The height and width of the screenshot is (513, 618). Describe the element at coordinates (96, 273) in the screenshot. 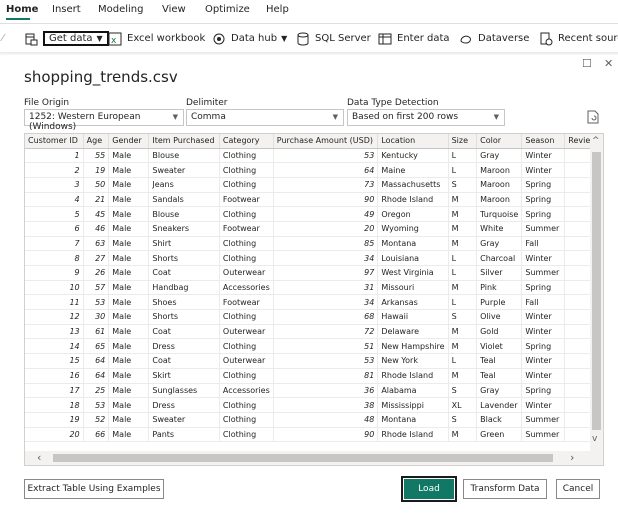

I see `table-cell: 26` at that location.